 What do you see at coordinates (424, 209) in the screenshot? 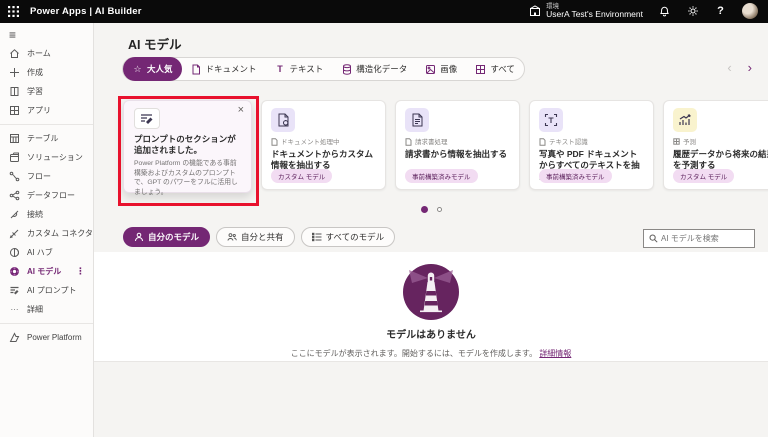
I see `pagination-dot-active` at bounding box center [424, 209].